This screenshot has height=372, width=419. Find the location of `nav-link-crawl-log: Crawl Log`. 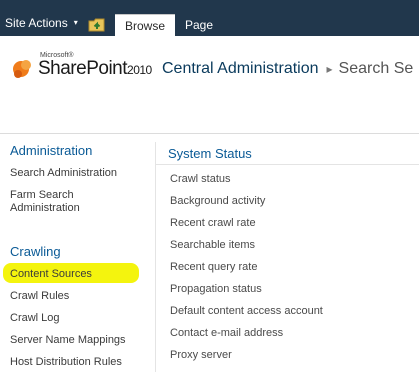

nav-link-crawl-log: Crawl Log is located at coordinates (80, 318).